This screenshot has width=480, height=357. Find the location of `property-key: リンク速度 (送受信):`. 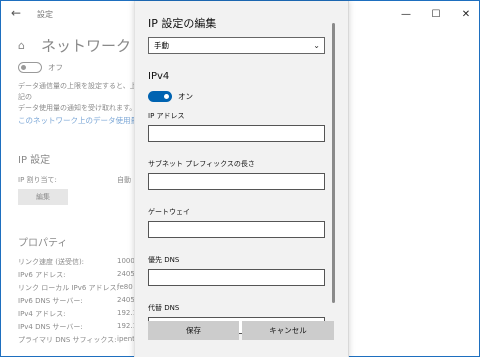

property-key: リンク速度 (送受信): is located at coordinates (51, 262).